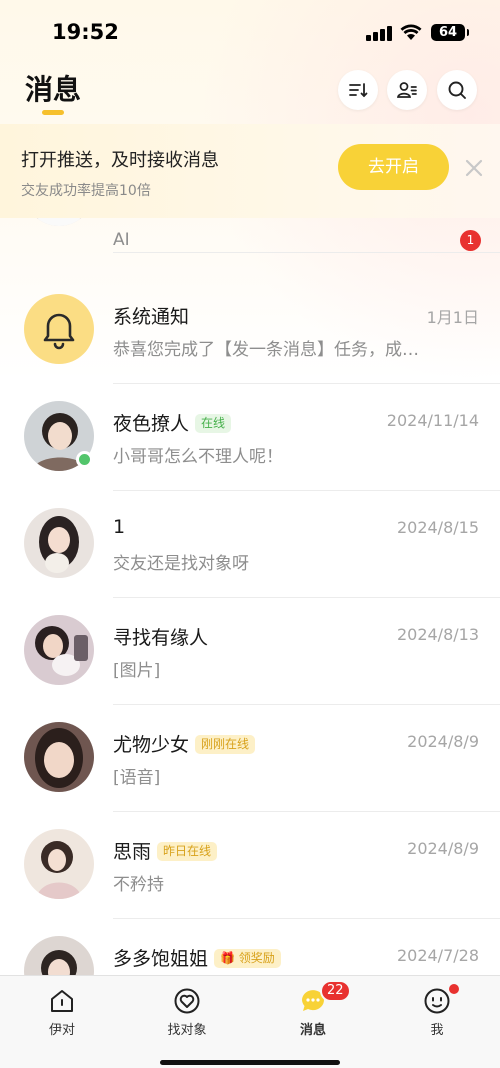 The image size is (500, 1068). Describe the element at coordinates (120, 160) in the screenshot. I see `banner-title: 打开推送，及时接收消息` at that location.